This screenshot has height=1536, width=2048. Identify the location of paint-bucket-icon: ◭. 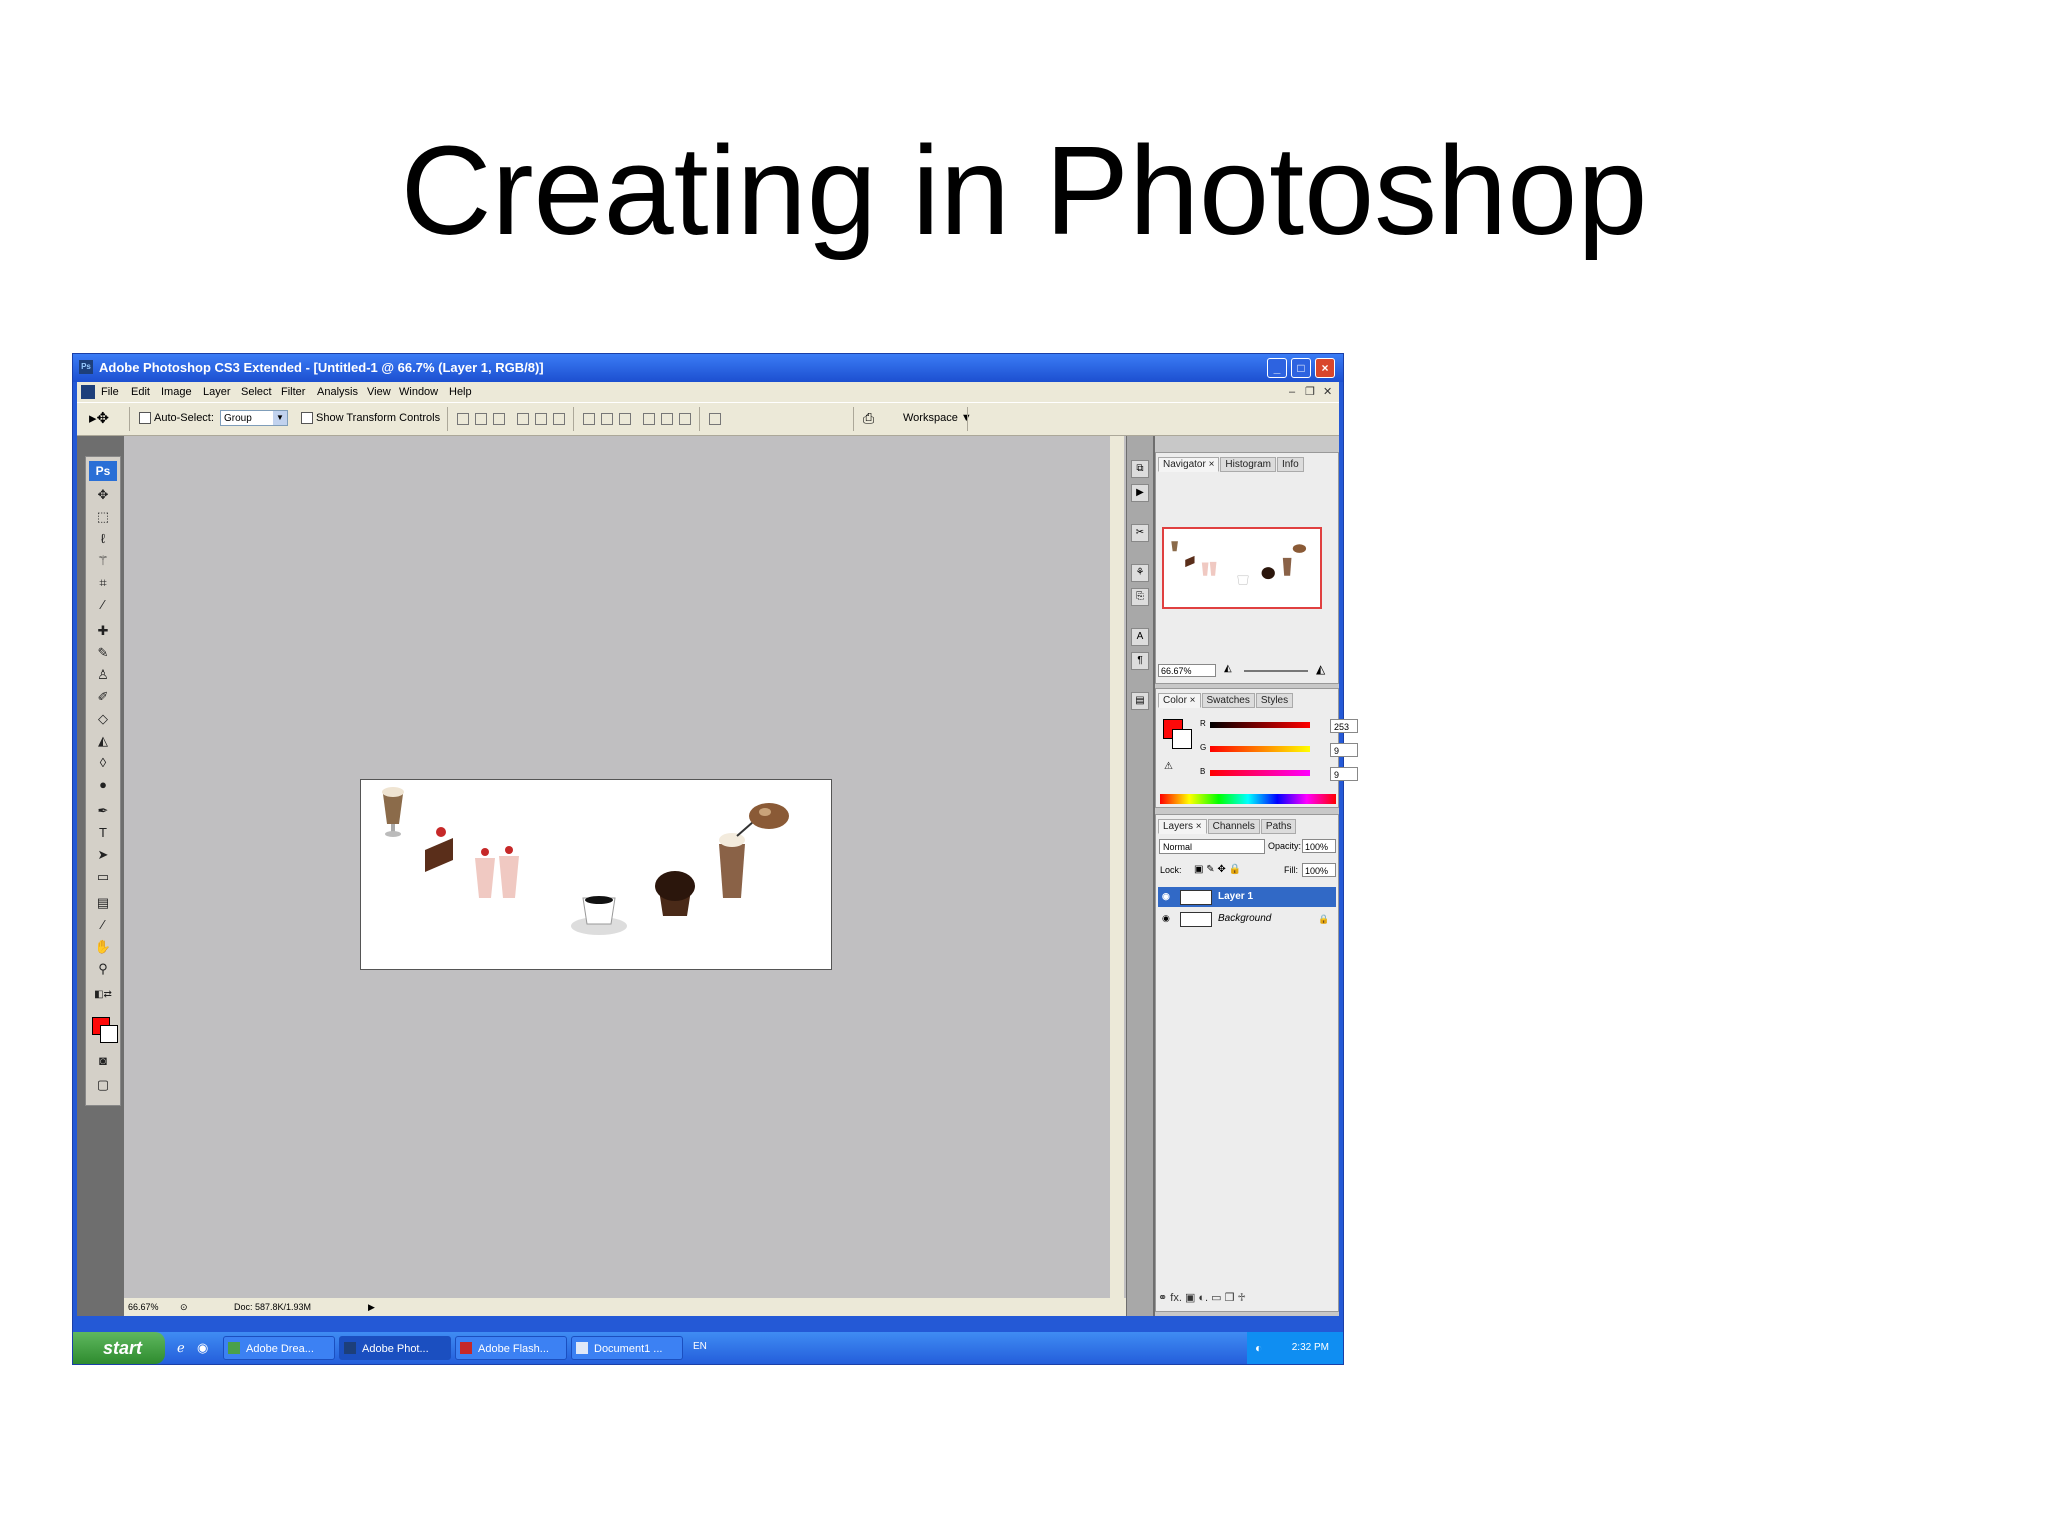
(103, 741).